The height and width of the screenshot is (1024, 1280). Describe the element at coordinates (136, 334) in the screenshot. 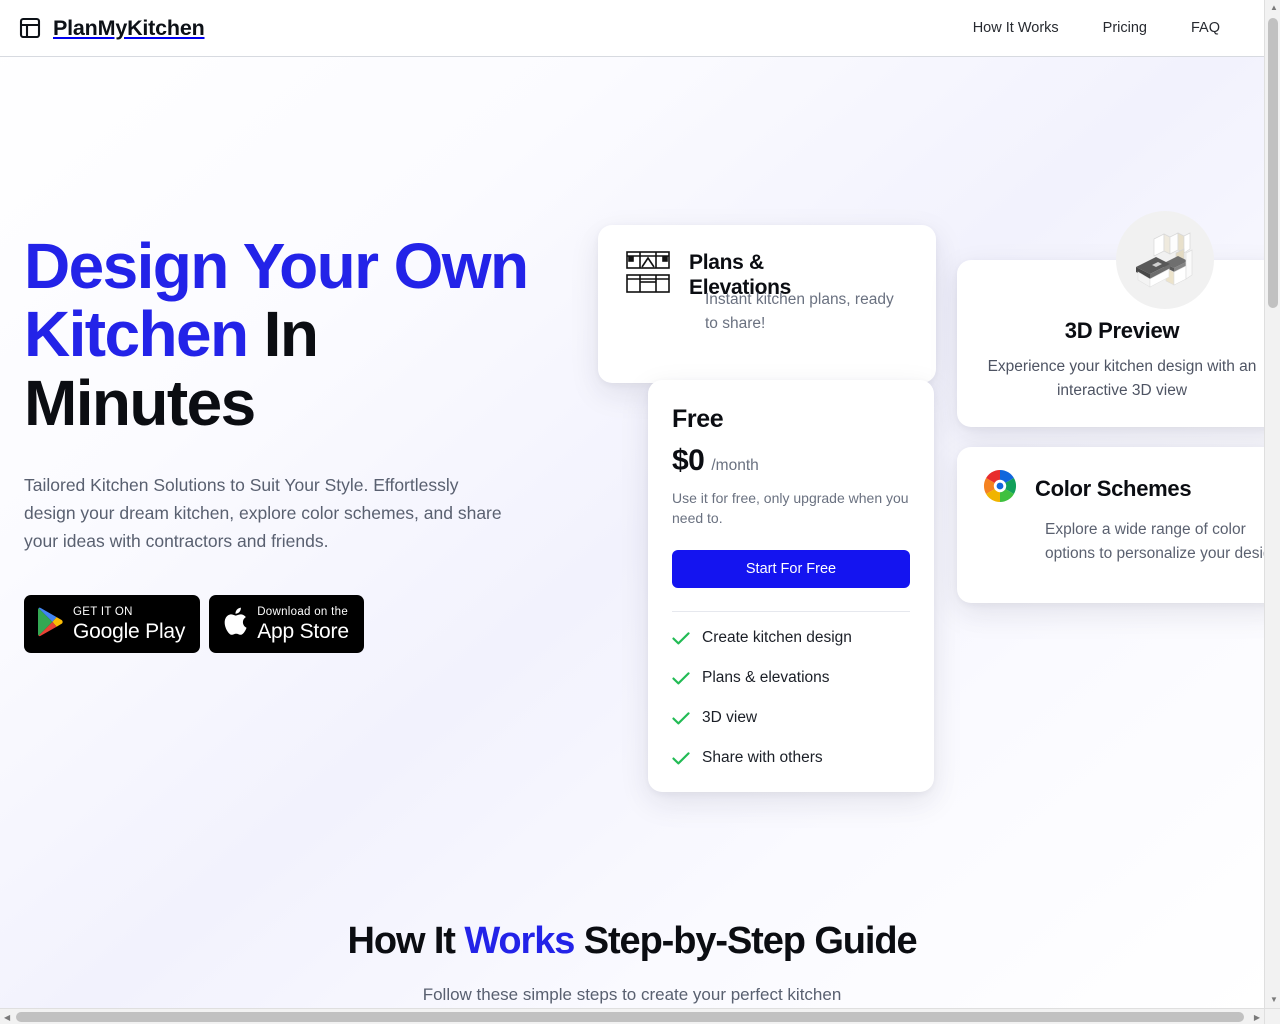

I see `hero-title-line2-accent: Kitchen` at that location.